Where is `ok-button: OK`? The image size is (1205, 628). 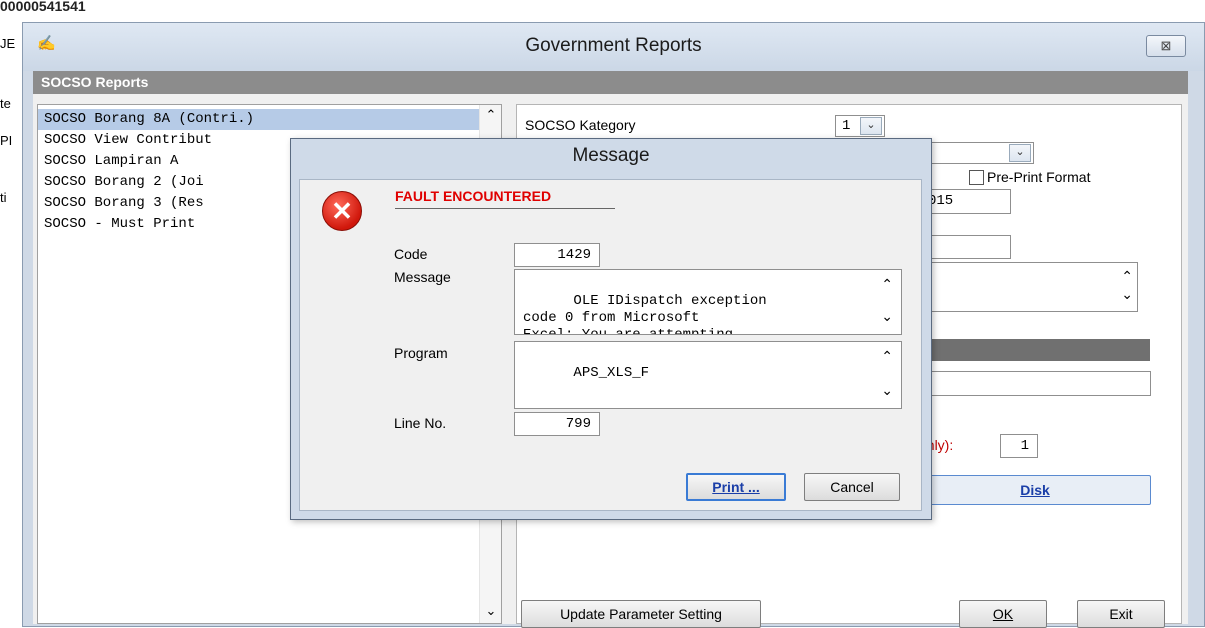
ok-button: OK is located at coordinates (1003, 614).